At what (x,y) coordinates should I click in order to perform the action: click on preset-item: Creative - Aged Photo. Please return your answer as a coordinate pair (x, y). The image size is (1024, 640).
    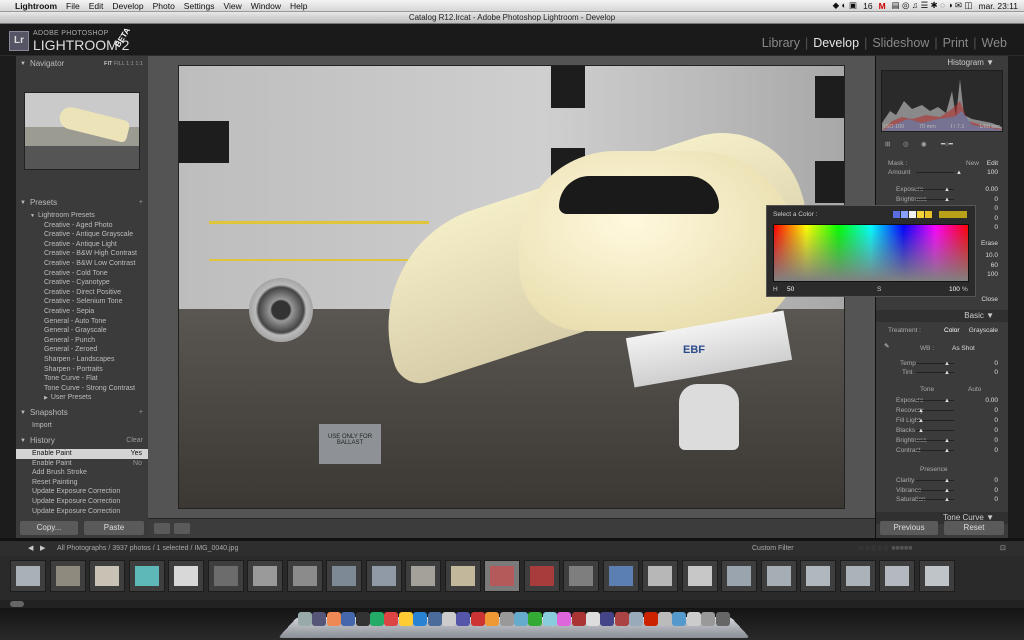
    Looking at the image, I should click on (82, 226).